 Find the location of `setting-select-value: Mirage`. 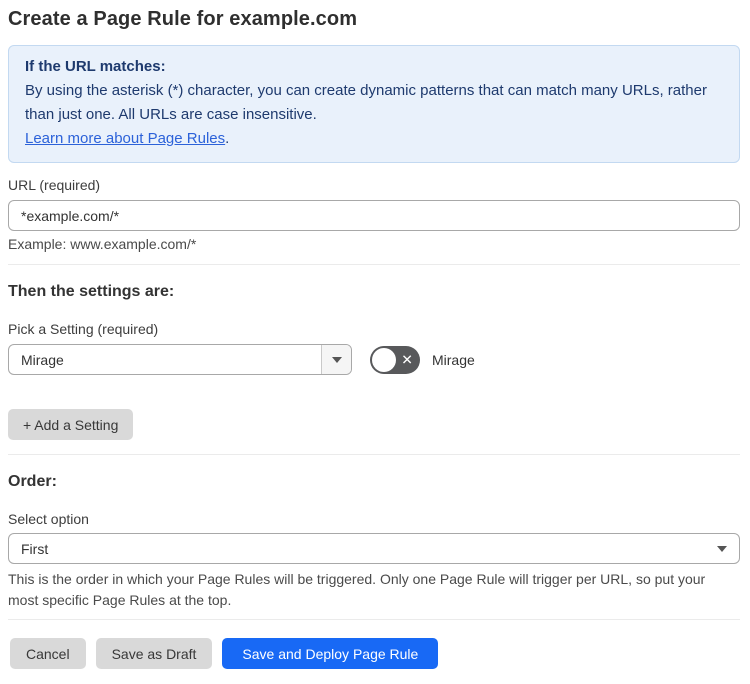

setting-select-value: Mirage is located at coordinates (42, 359).